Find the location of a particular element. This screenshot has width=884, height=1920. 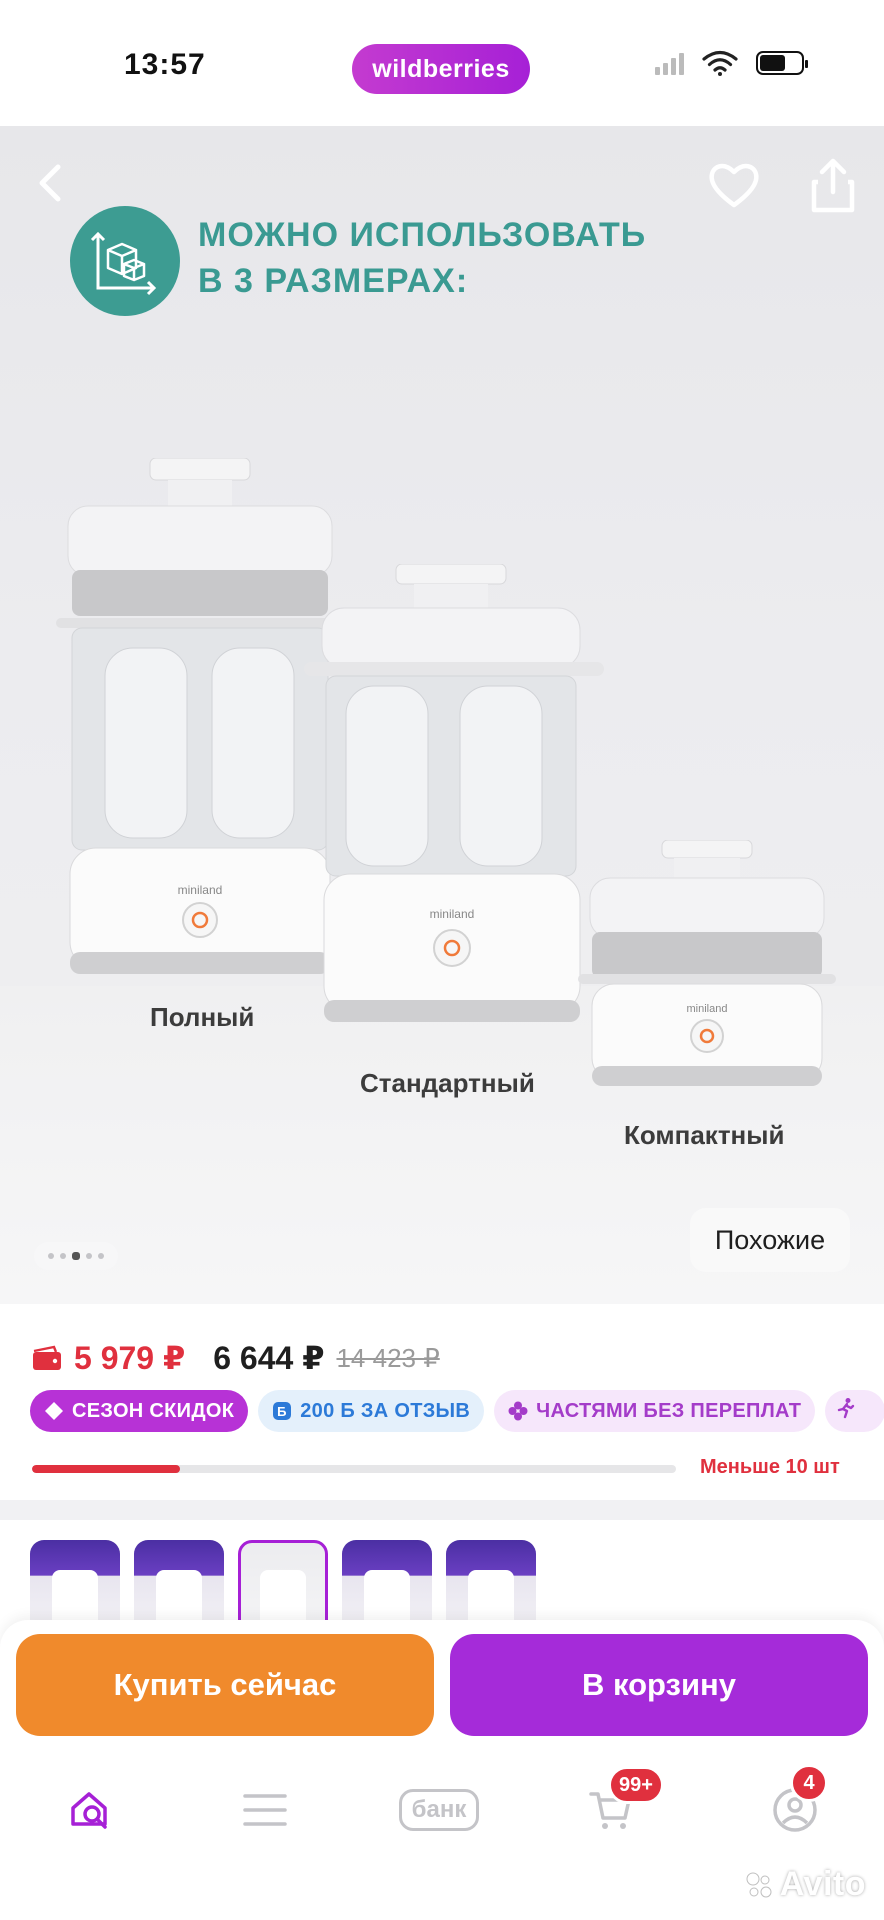

chip-review-bonus: Б 200 Б ЗА ОТЗЫВ is located at coordinates (371, 1411).